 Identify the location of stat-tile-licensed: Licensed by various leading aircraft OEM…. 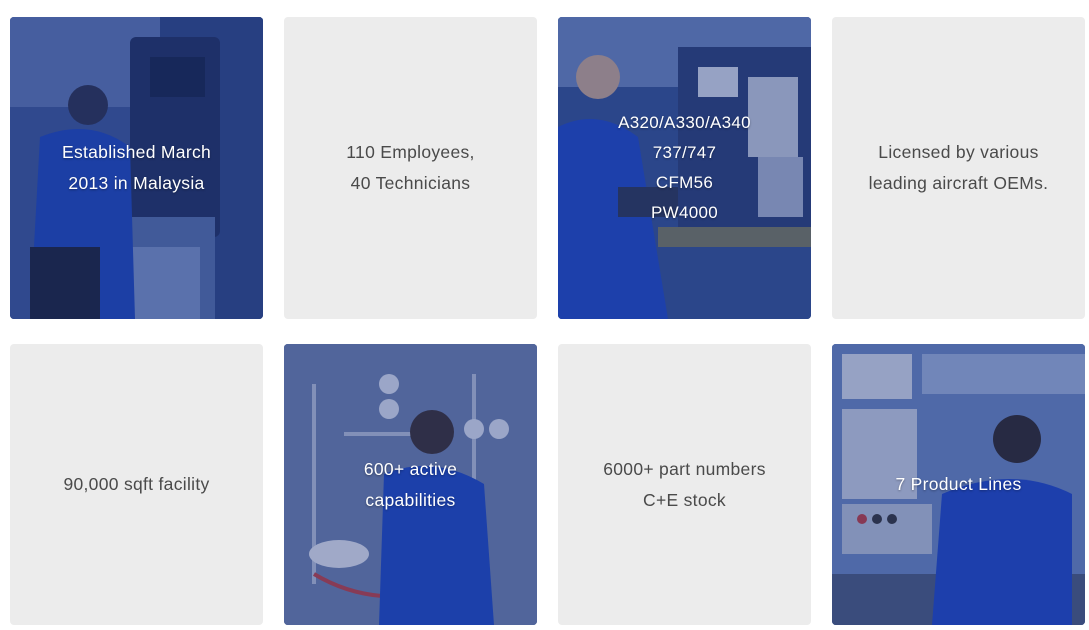
(958, 168).